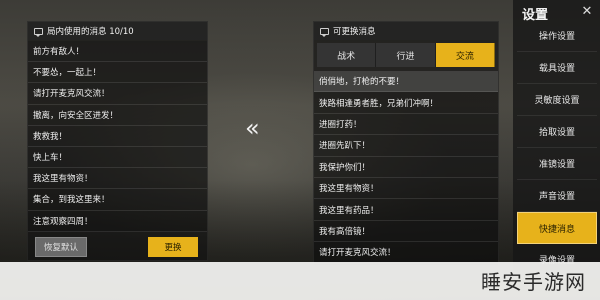 The width and height of the screenshot is (600, 300). I want to click on message-item: 救救我！, so click(117, 136).